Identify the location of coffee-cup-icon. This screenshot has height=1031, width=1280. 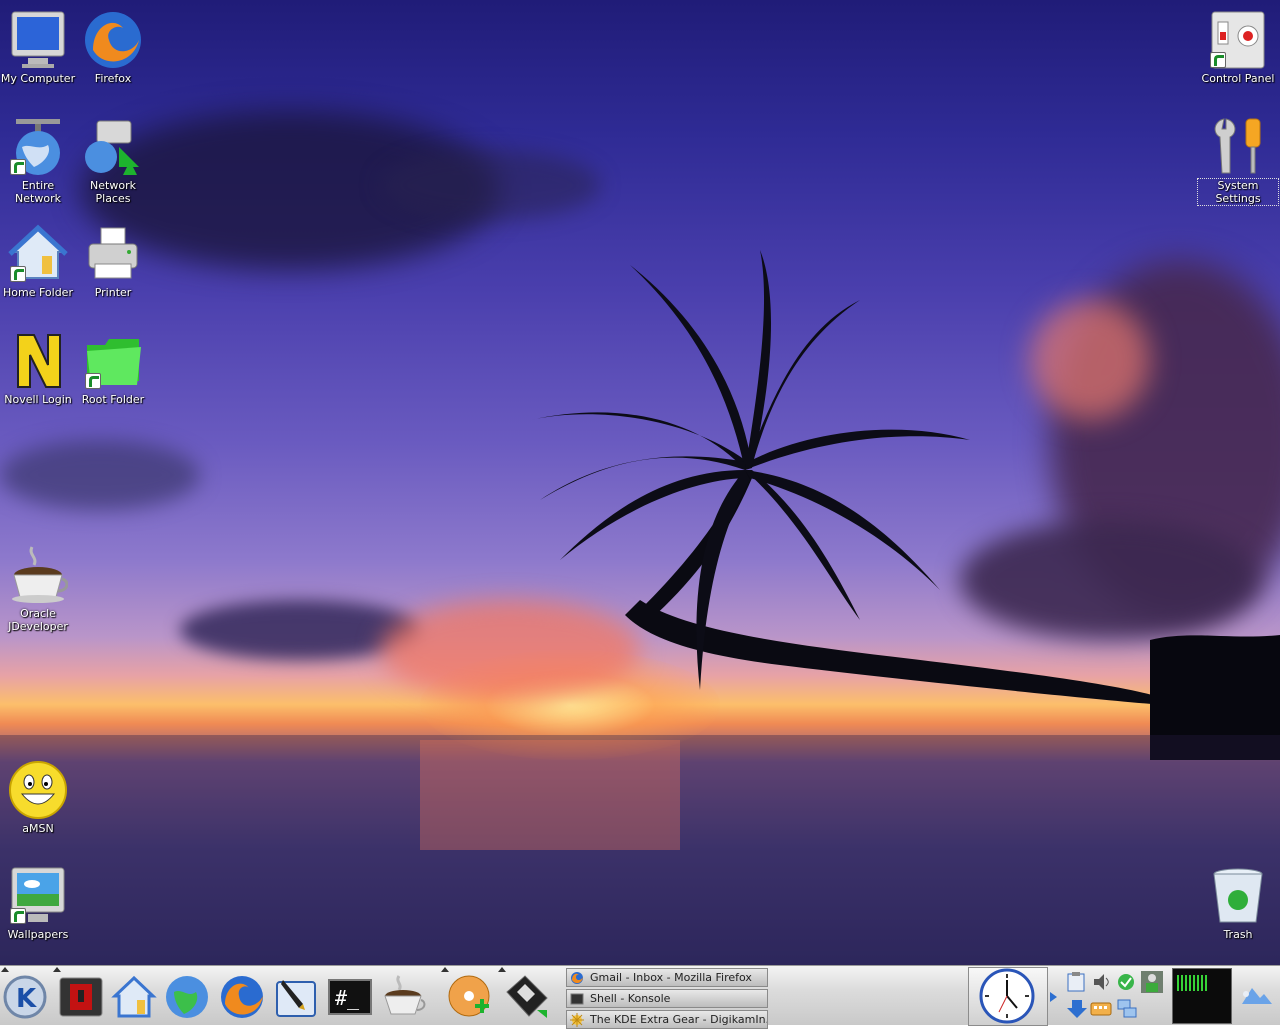
(38, 575).